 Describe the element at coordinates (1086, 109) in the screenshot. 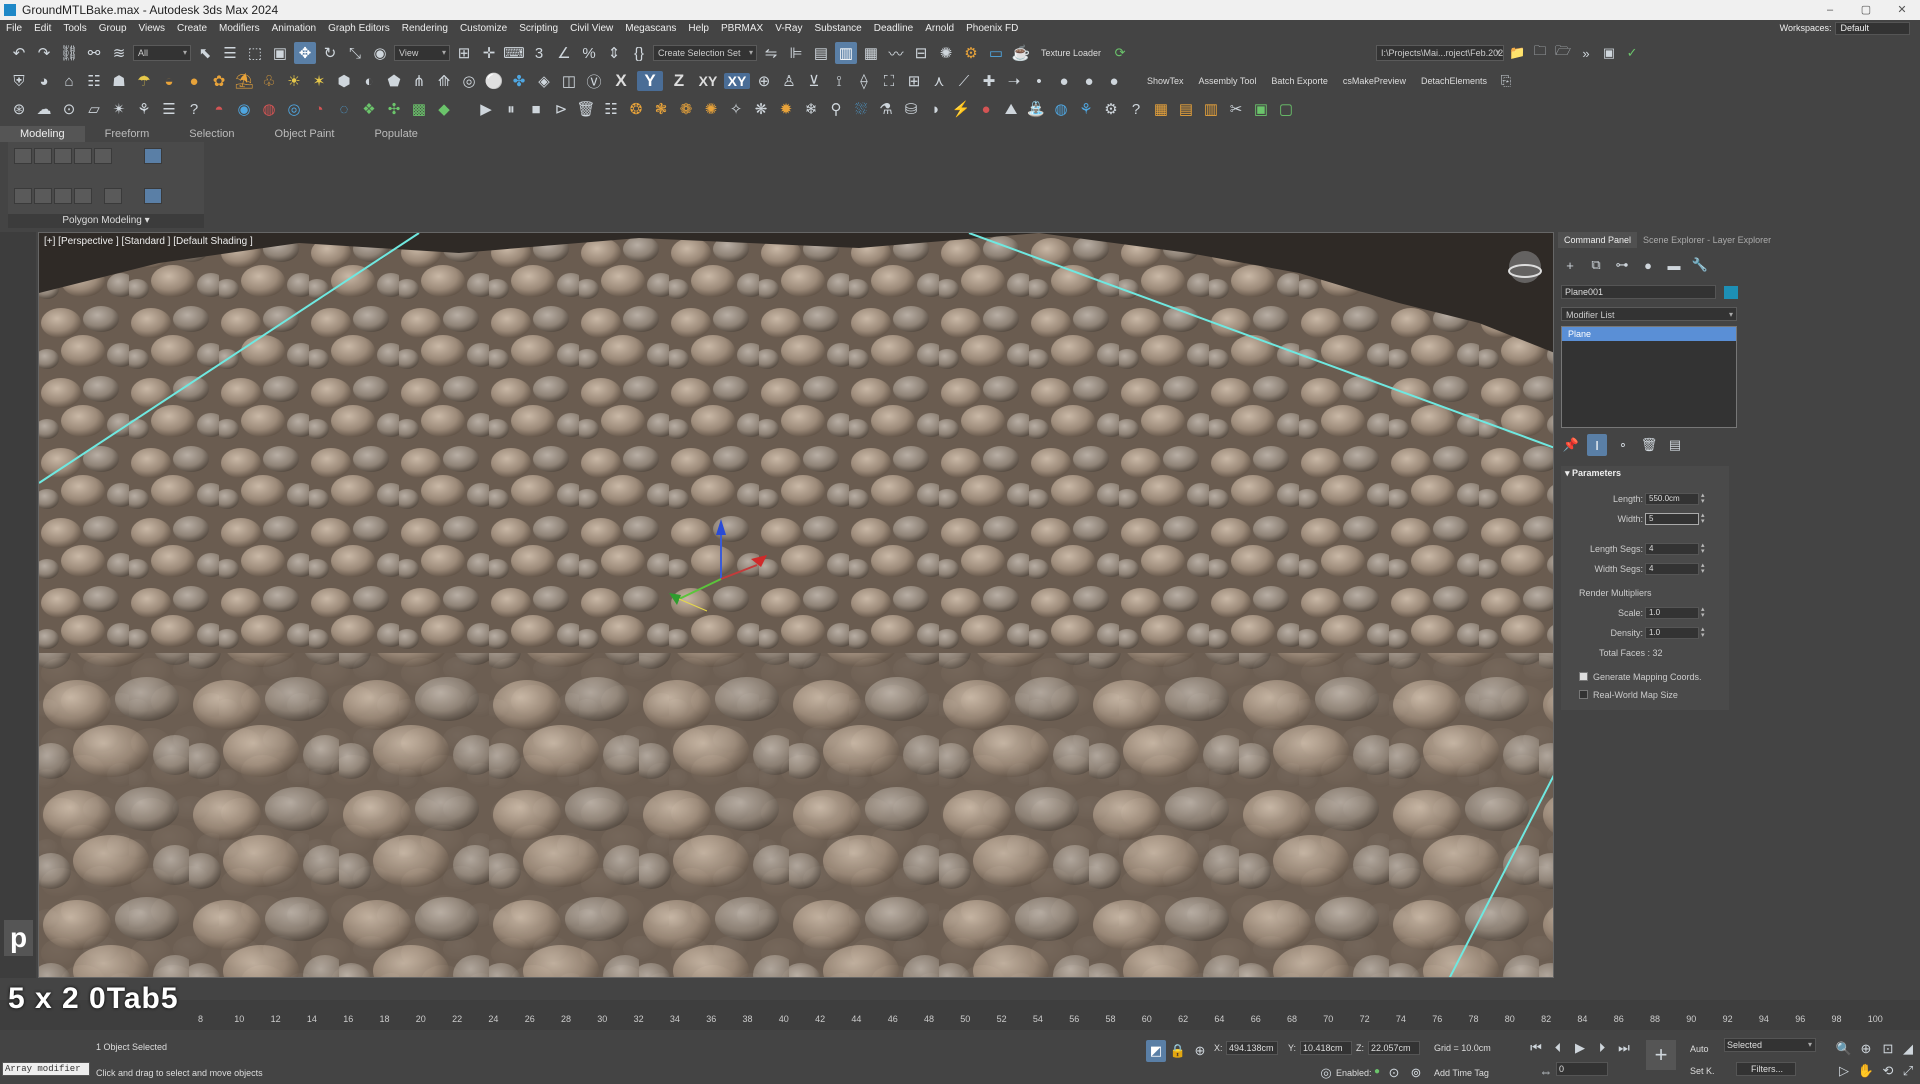

I see `phoenix-19-icon: ⚘` at that location.